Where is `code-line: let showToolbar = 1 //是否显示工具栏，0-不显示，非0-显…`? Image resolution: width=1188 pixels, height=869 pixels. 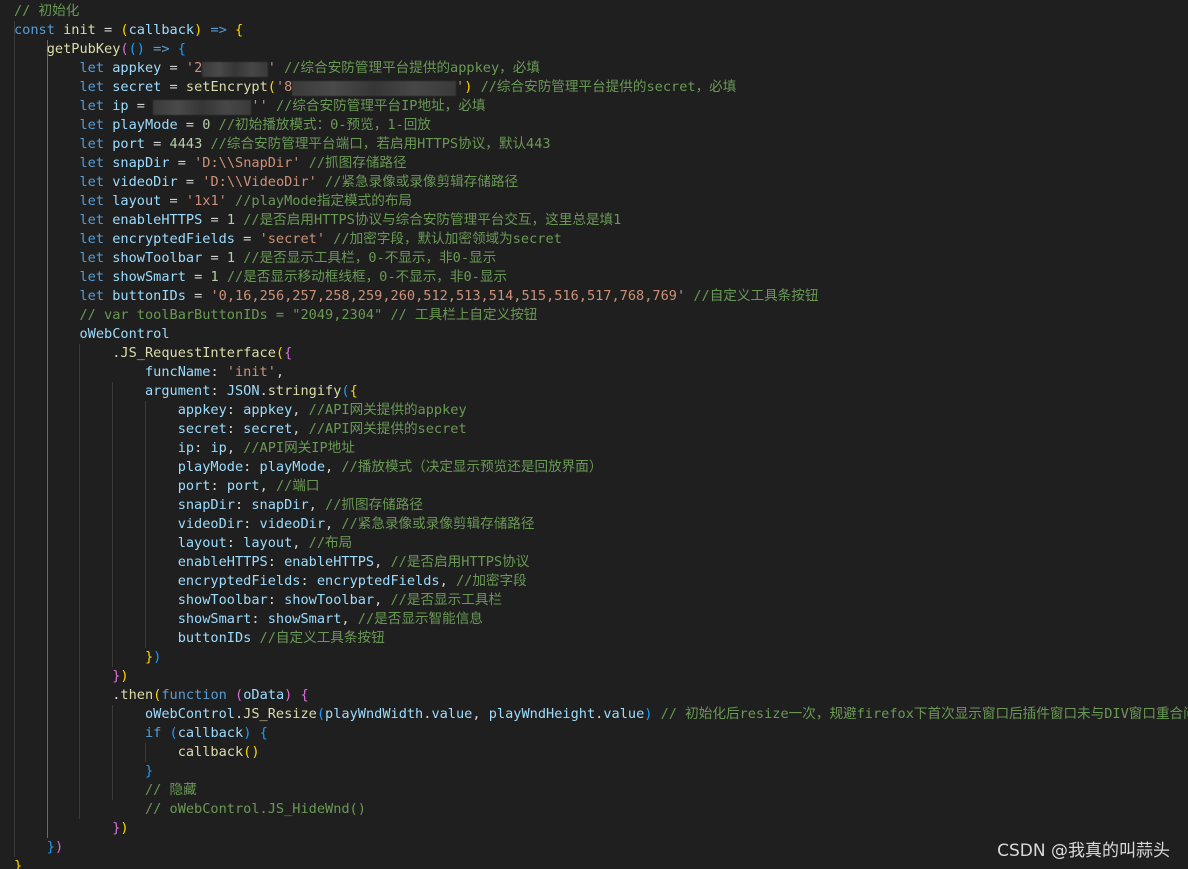
code-line: let showToolbar = 1 //是否显示工具栏，0-不显示，非0-显… is located at coordinates (601, 258).